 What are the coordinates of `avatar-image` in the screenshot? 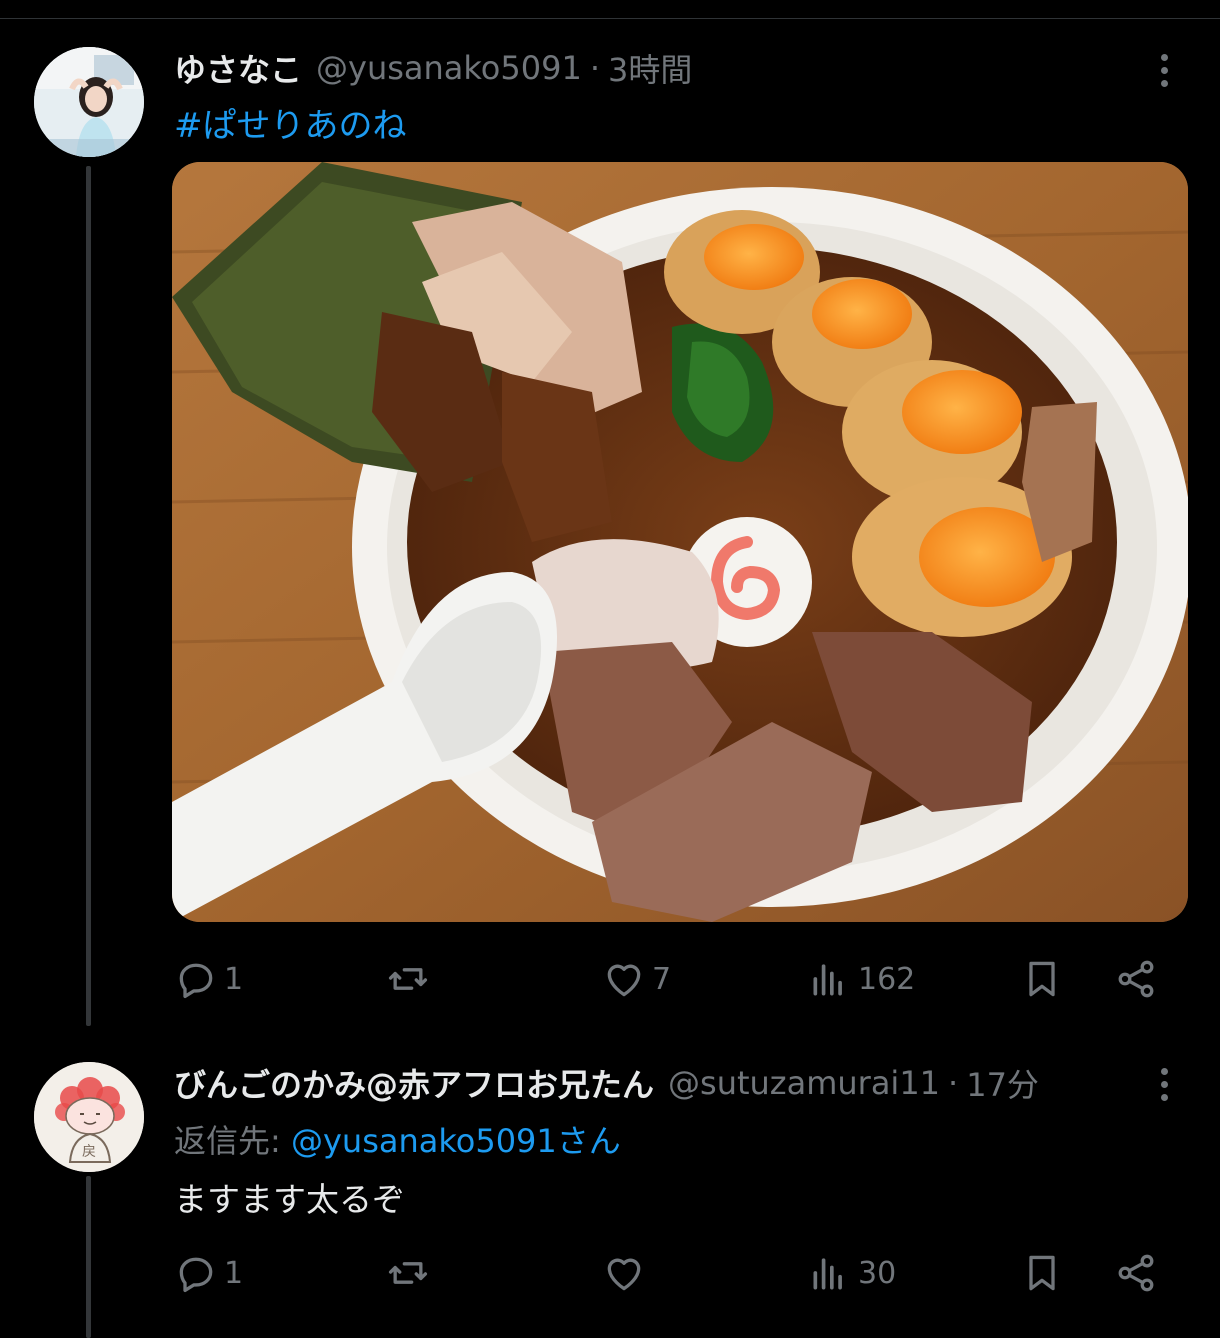 It's located at (89, 102).